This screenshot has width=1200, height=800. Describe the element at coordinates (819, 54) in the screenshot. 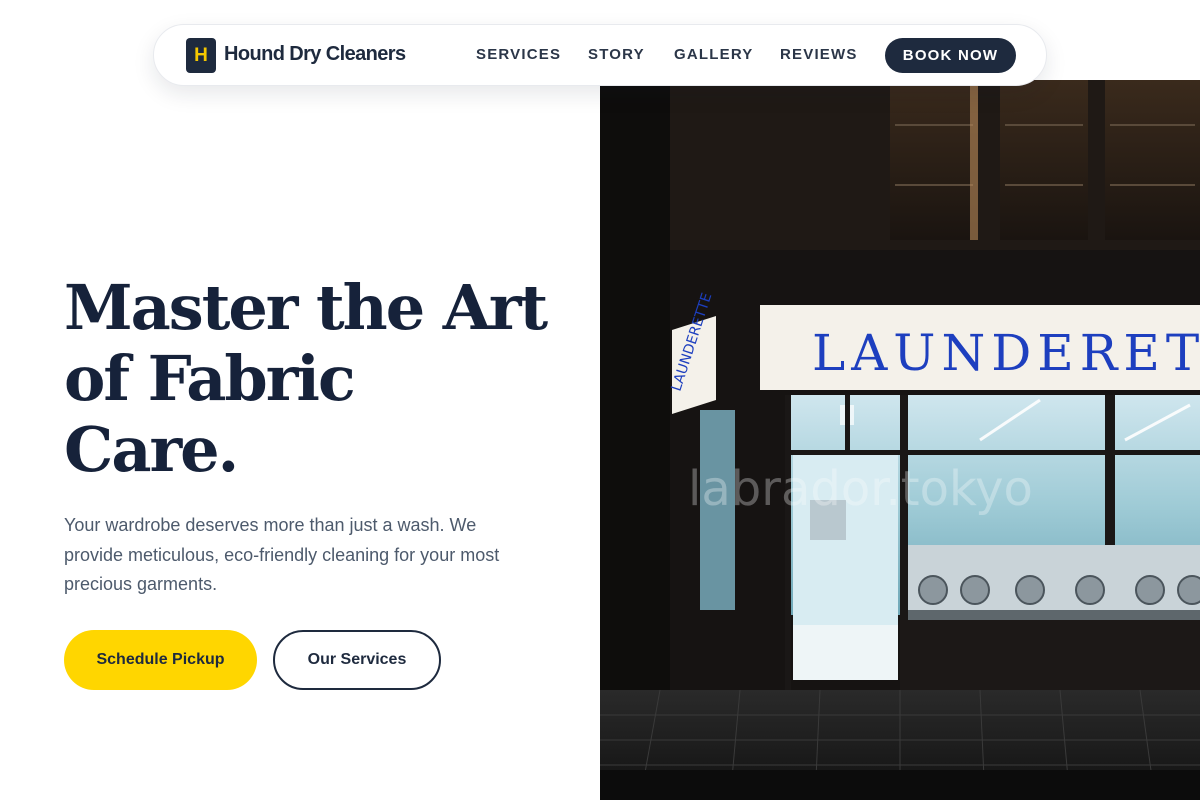

I see `nav-link-reviews: REVIEWS` at that location.